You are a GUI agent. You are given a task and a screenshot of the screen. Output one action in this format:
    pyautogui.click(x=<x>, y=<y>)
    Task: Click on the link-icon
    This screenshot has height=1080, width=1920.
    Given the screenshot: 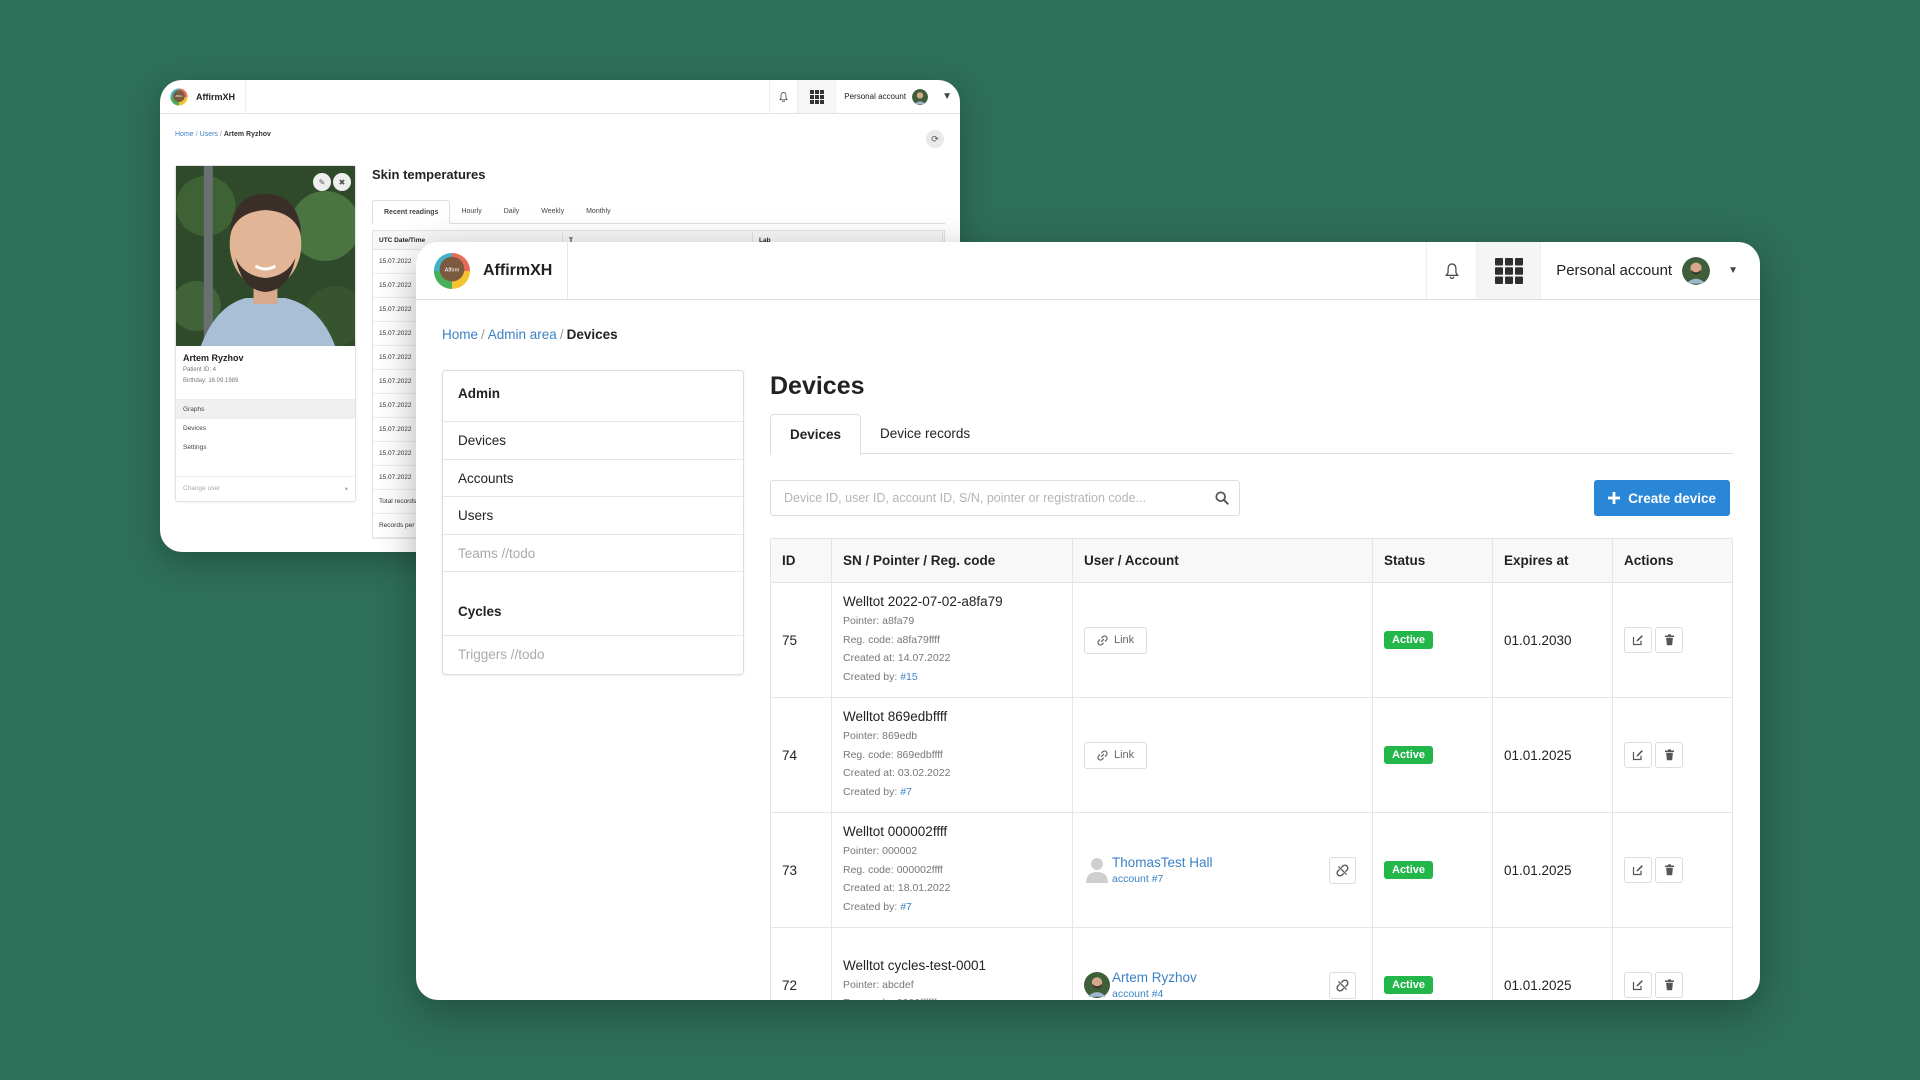 What is the action you would take?
    pyautogui.click(x=1102, y=640)
    